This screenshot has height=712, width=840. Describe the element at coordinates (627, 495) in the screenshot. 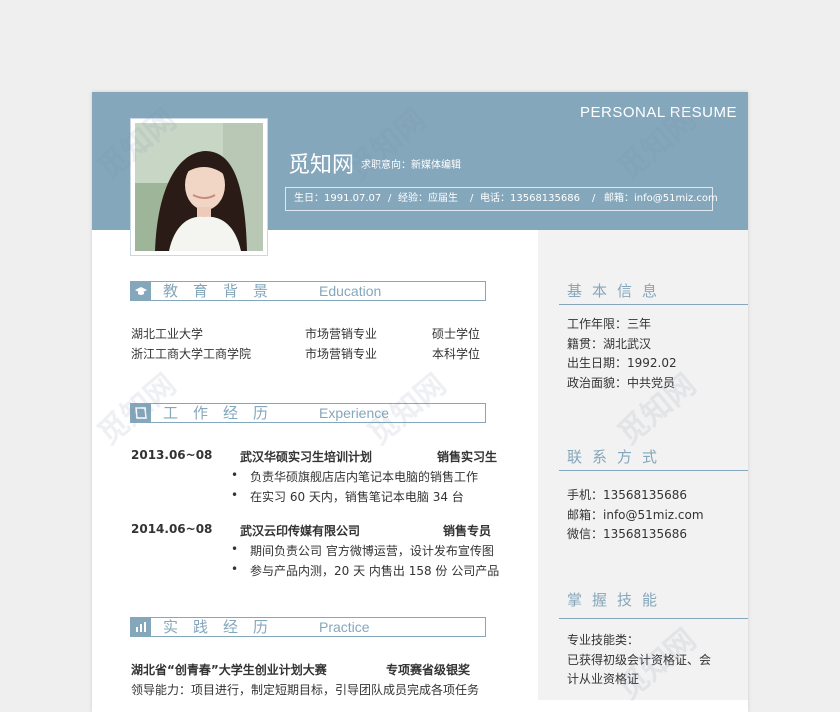

I see `contact-item: 手机：13568135686` at that location.